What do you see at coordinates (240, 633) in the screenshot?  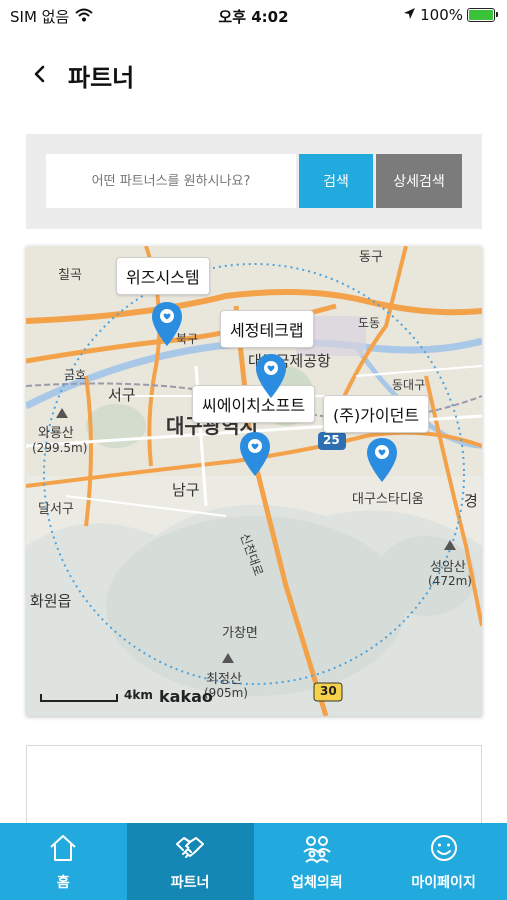 I see `map-label: 가창면` at bounding box center [240, 633].